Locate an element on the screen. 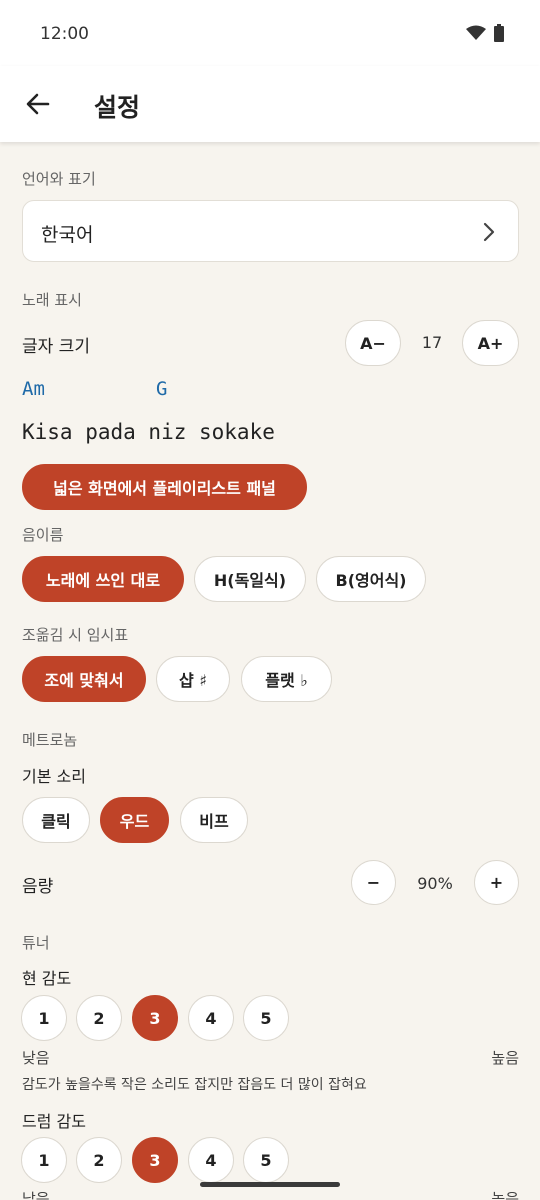 This screenshot has height=1200, width=540. drum-sensitivity-level-5: 5 is located at coordinates (266, 1160).